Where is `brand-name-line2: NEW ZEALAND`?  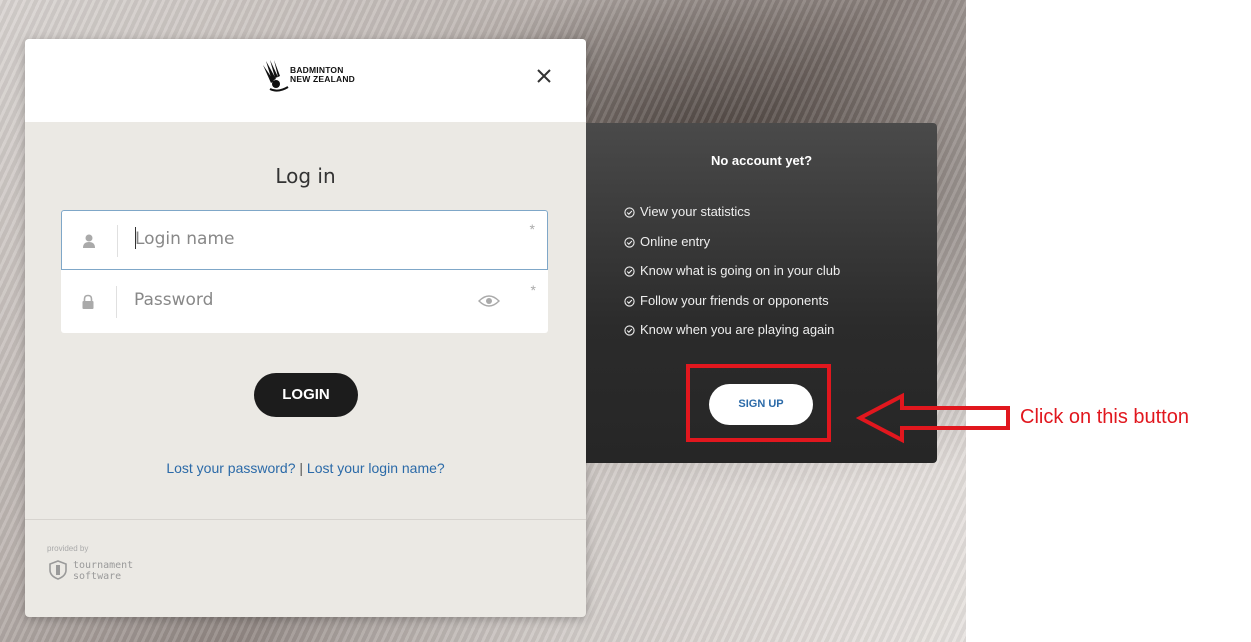 brand-name-line2: NEW ZEALAND is located at coordinates (322, 79).